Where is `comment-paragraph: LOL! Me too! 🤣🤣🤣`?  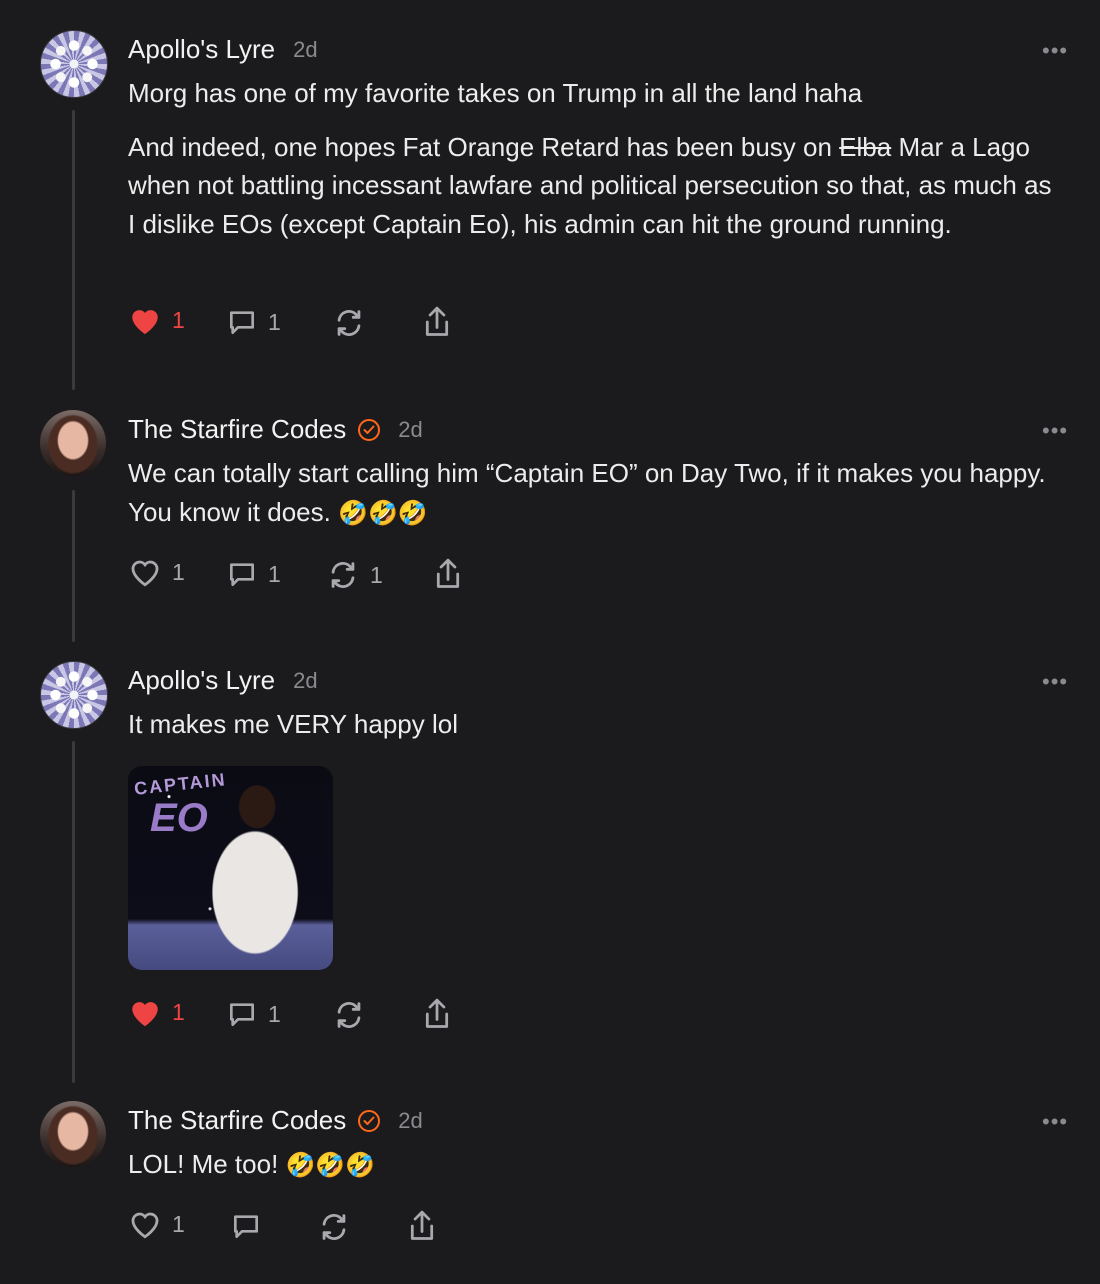
comment-paragraph: LOL! Me too! 🤣🤣🤣 is located at coordinates (593, 1165).